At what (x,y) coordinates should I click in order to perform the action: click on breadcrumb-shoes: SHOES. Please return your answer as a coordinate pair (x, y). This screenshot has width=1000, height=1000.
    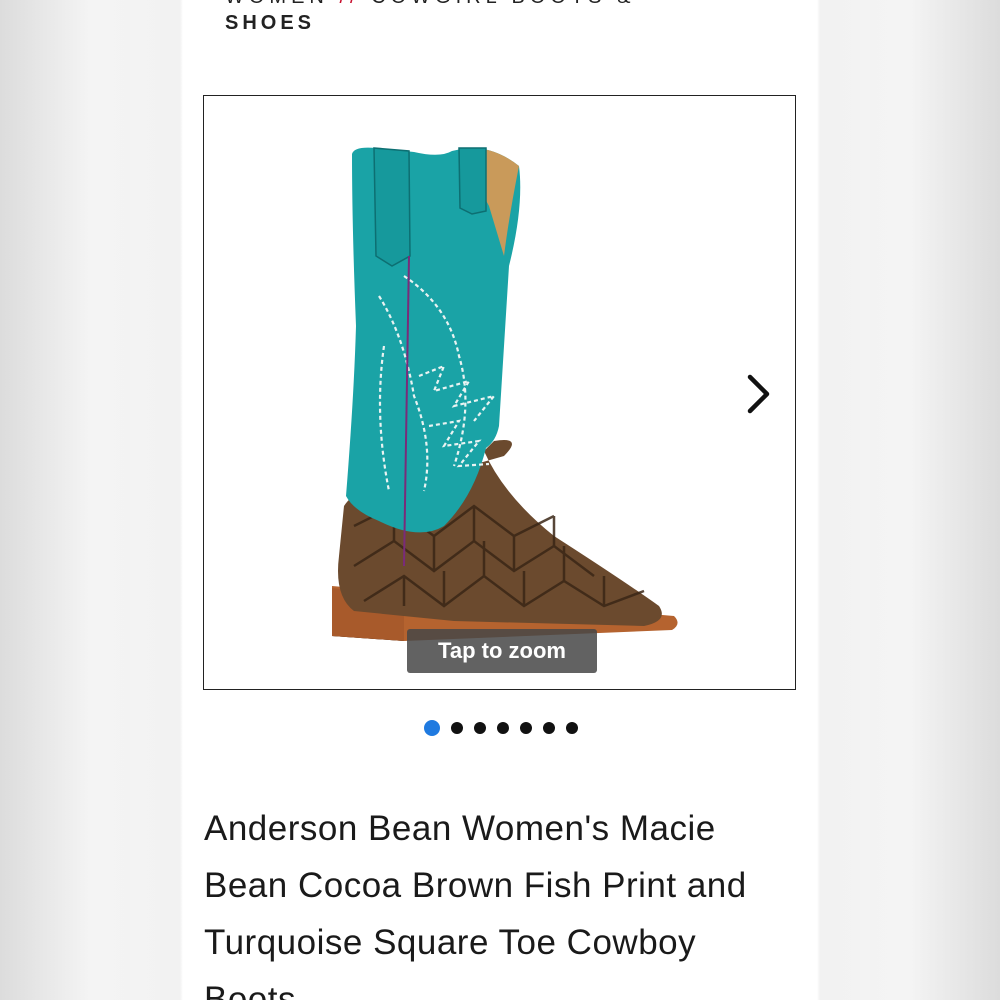
    Looking at the image, I should click on (270, 23).